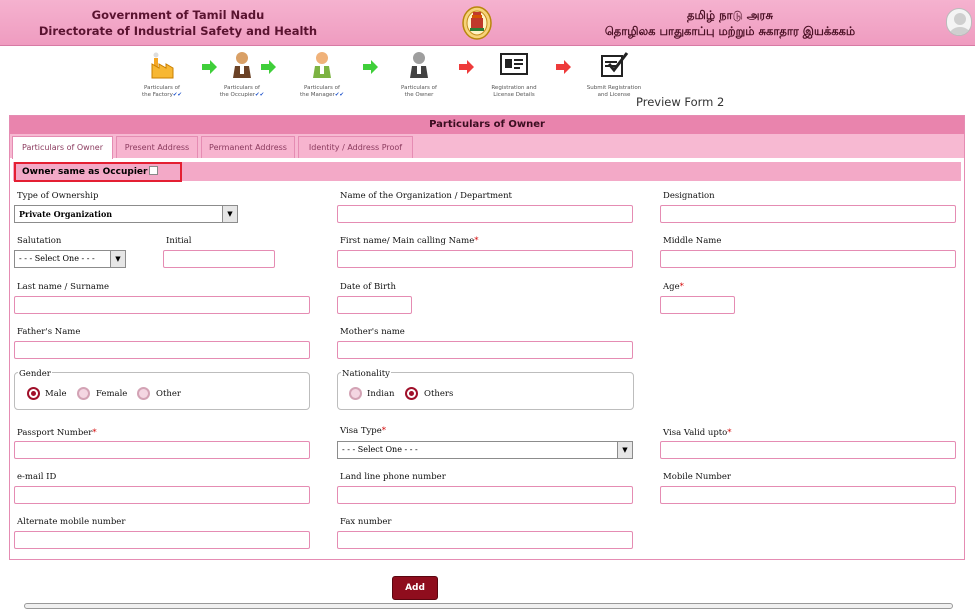 The width and height of the screenshot is (975, 616). I want to click on horizontal-scrollbar, so click(488, 606).